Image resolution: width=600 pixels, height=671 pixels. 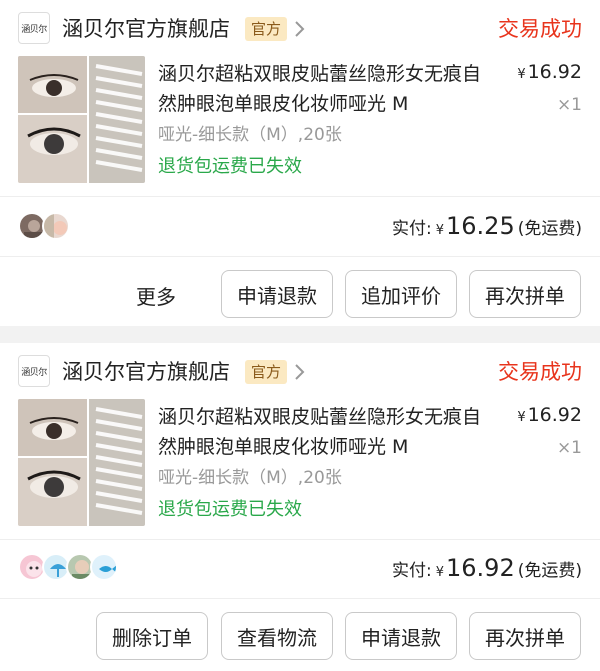 What do you see at coordinates (277, 636) in the screenshot?
I see `view-logistics-button: 查看物流` at bounding box center [277, 636].